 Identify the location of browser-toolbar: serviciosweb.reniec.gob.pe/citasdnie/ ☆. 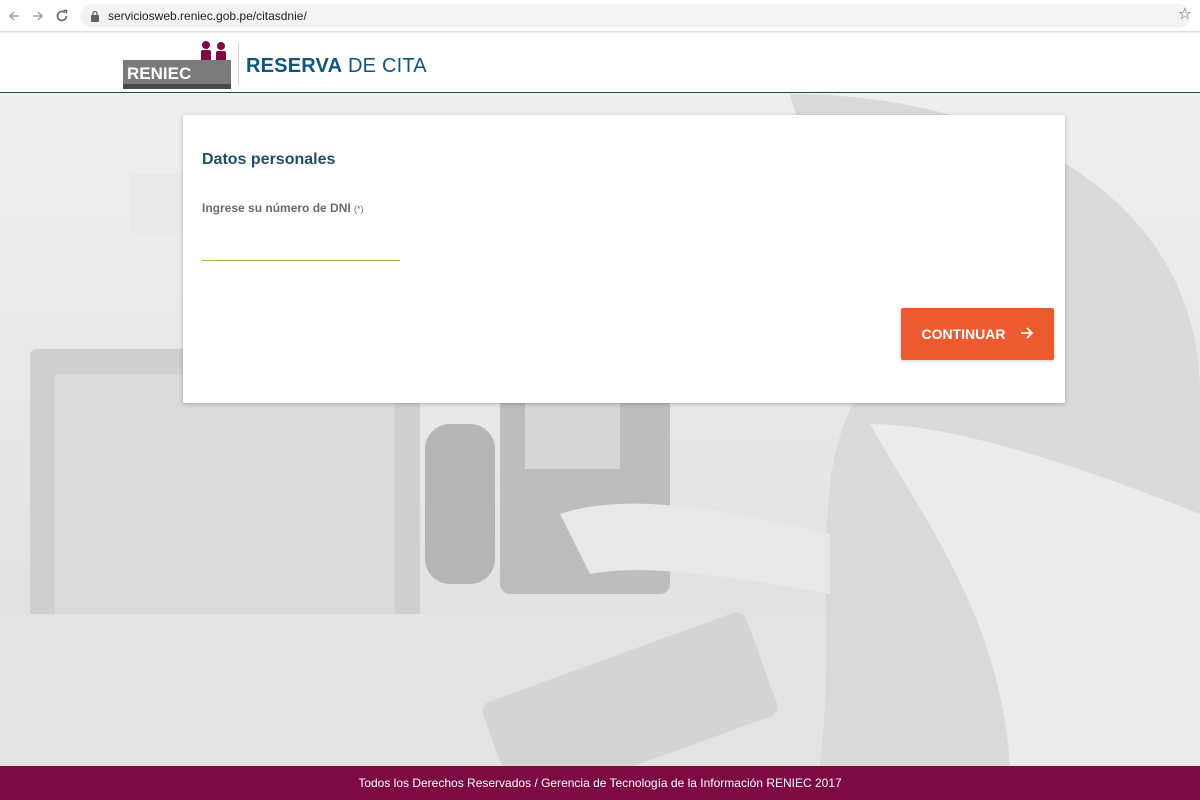
(600, 16).